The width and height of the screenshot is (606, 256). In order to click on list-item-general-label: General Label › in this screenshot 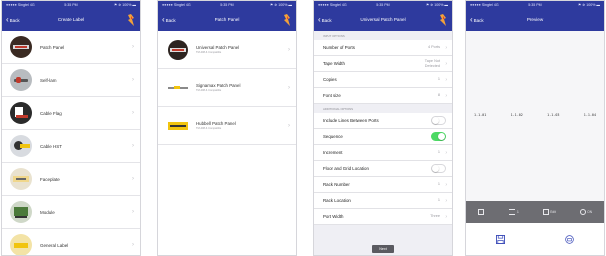, I will do `click(71, 242)`.